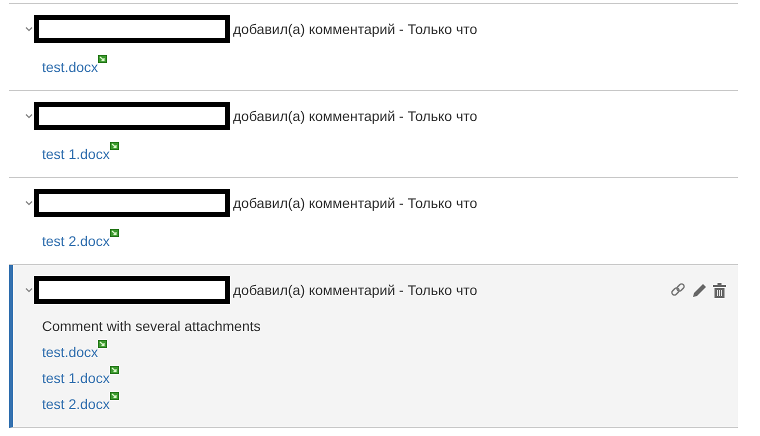 The image size is (760, 436). I want to click on pencil-icon, so click(699, 290).